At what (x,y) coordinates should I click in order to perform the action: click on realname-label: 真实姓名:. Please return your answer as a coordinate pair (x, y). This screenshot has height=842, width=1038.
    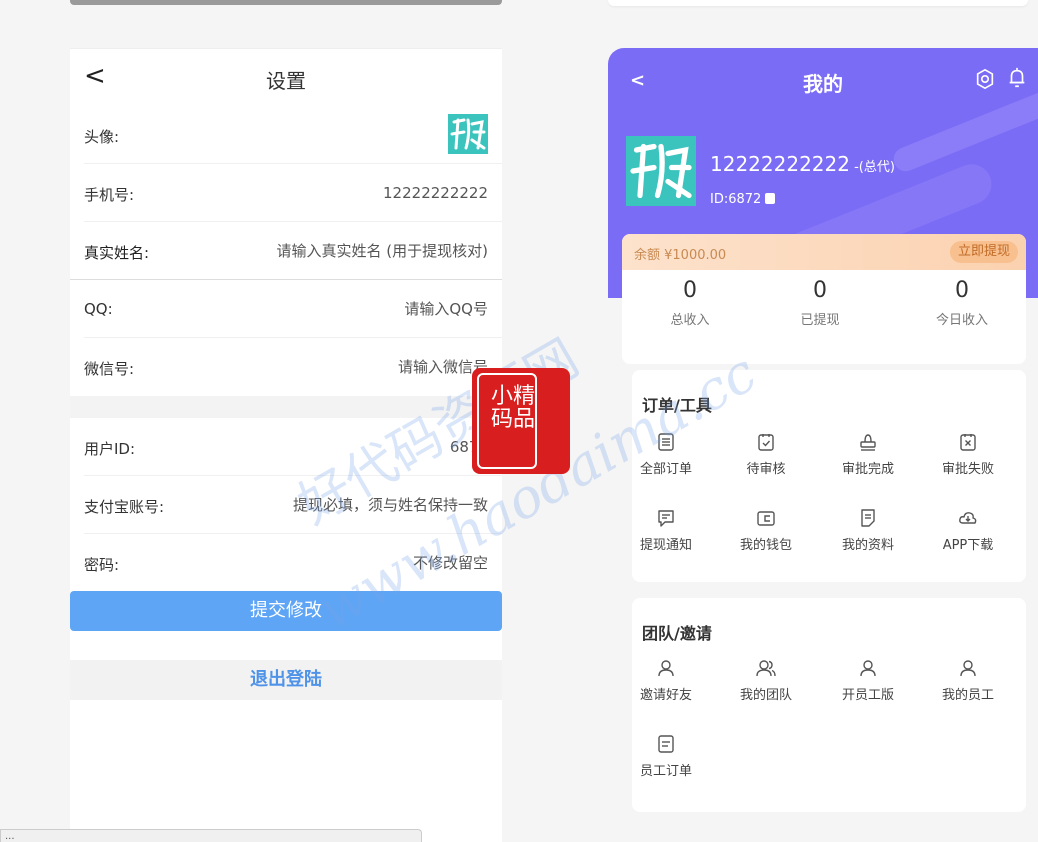
    Looking at the image, I should click on (117, 253).